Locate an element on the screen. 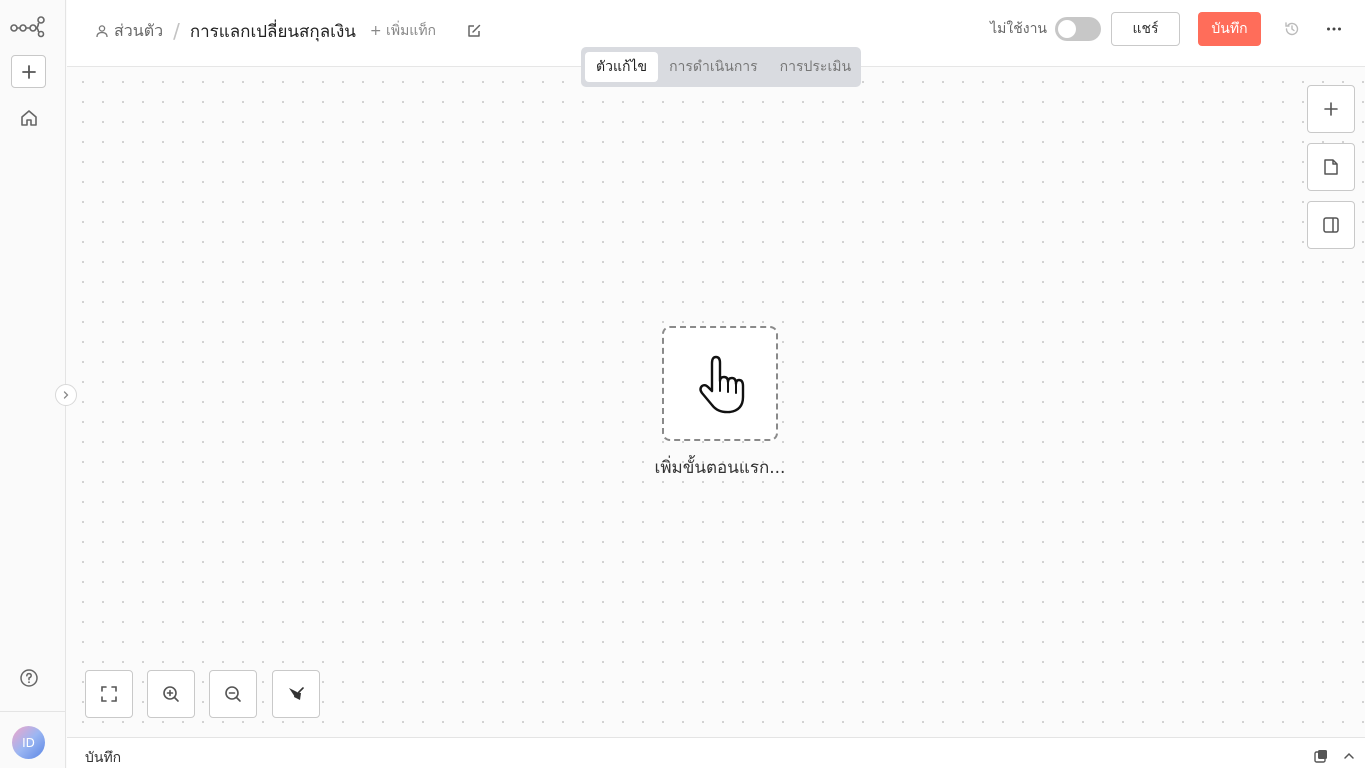  zoom-in-button is located at coordinates (171, 694).